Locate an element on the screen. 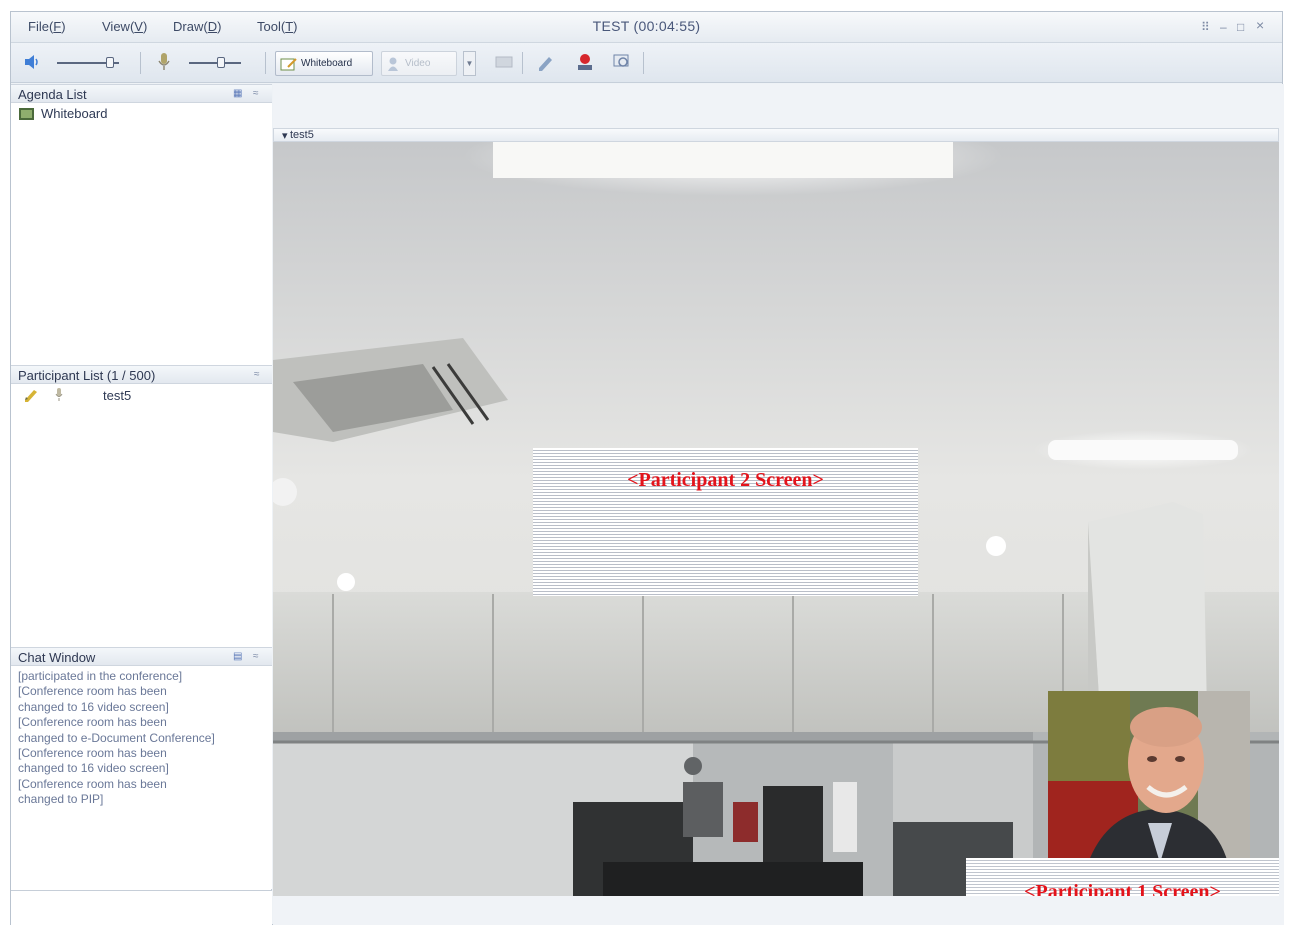 This screenshot has height=927, width=1293. participant-1-label: <Participant 1 Screen> is located at coordinates (1122, 888).